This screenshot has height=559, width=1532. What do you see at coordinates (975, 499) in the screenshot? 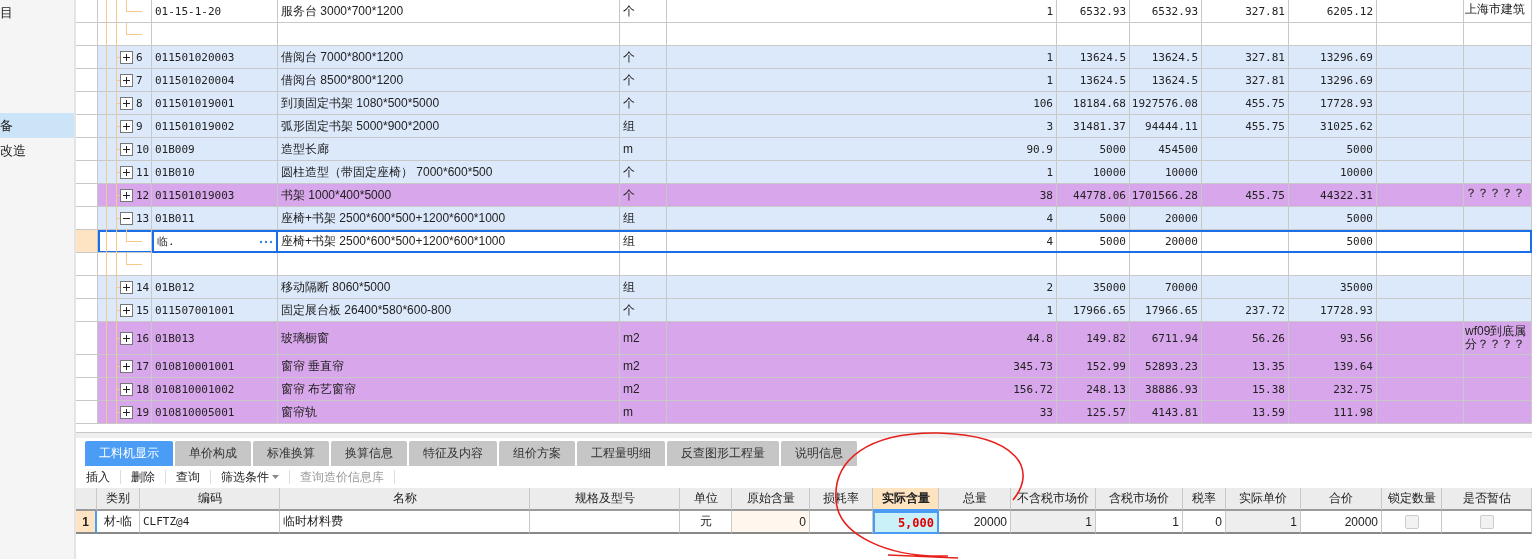
I see `column-header: 总量` at bounding box center [975, 499].